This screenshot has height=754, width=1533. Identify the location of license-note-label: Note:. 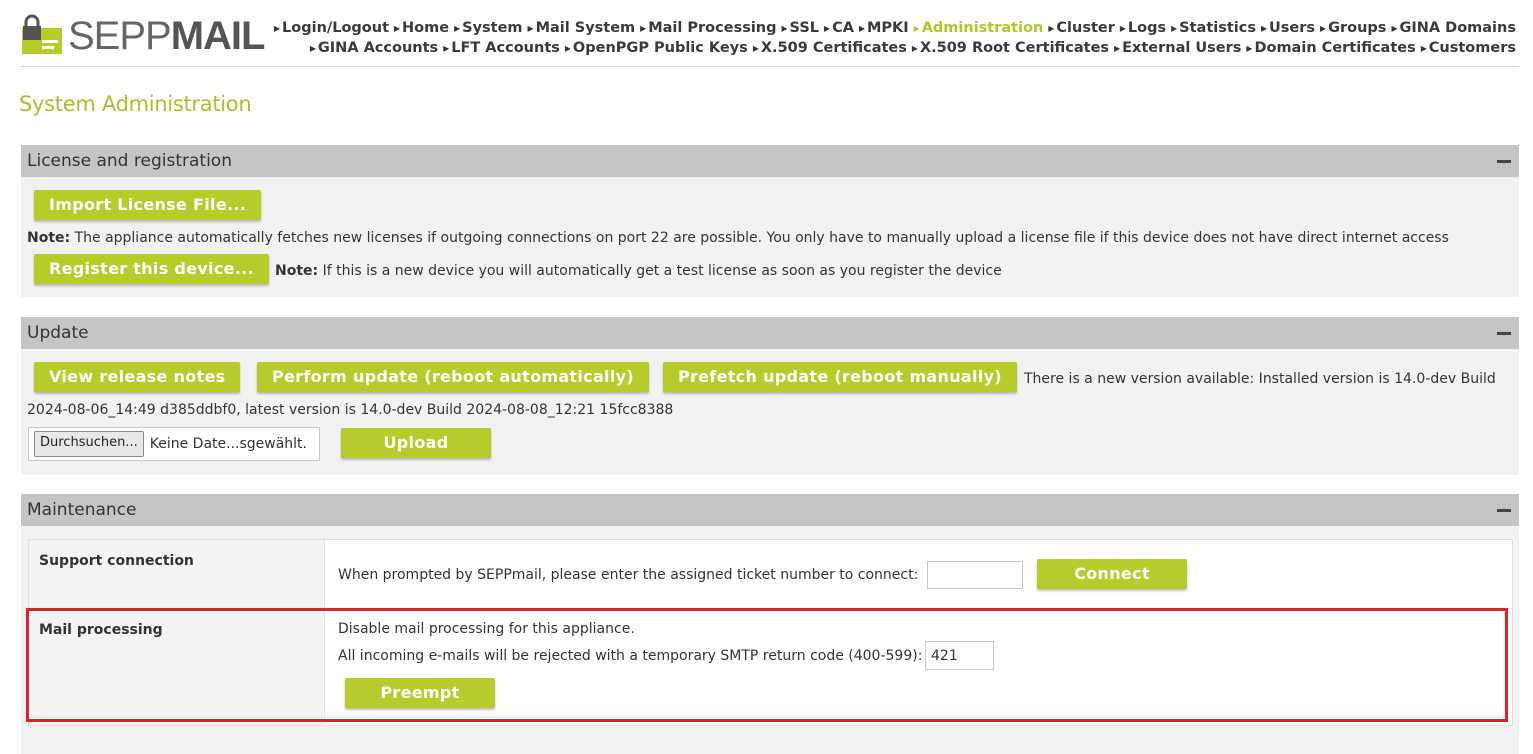
(49, 238).